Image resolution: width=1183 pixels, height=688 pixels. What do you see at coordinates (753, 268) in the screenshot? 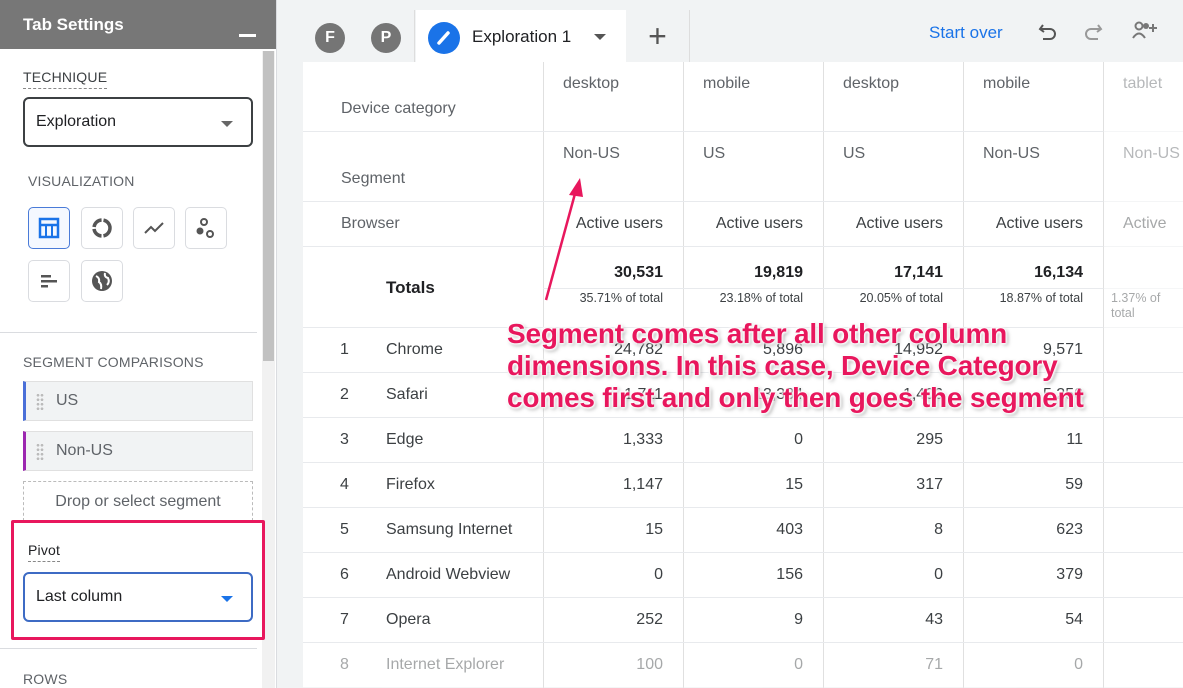
I see `column-total: 19,819` at bounding box center [753, 268].